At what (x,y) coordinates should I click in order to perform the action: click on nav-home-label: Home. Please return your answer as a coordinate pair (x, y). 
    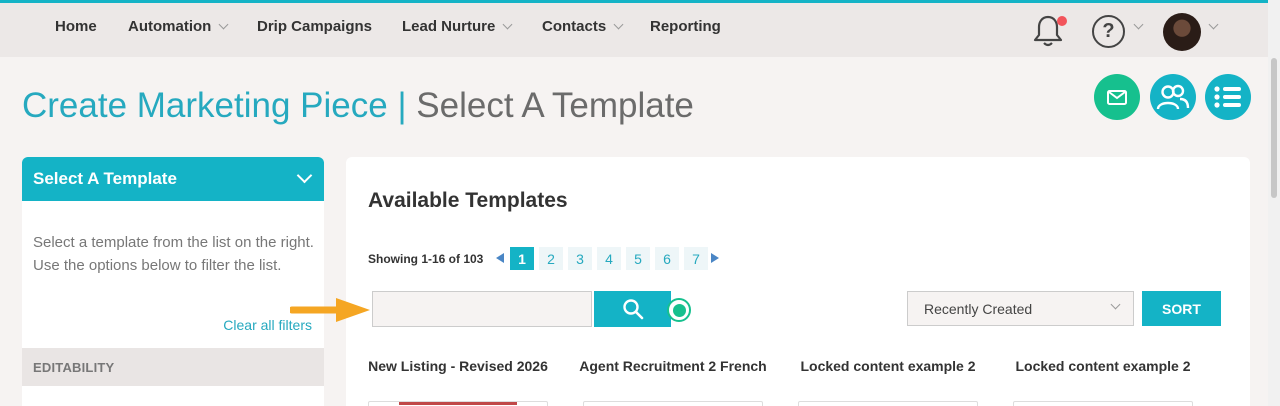
    Looking at the image, I should click on (76, 26).